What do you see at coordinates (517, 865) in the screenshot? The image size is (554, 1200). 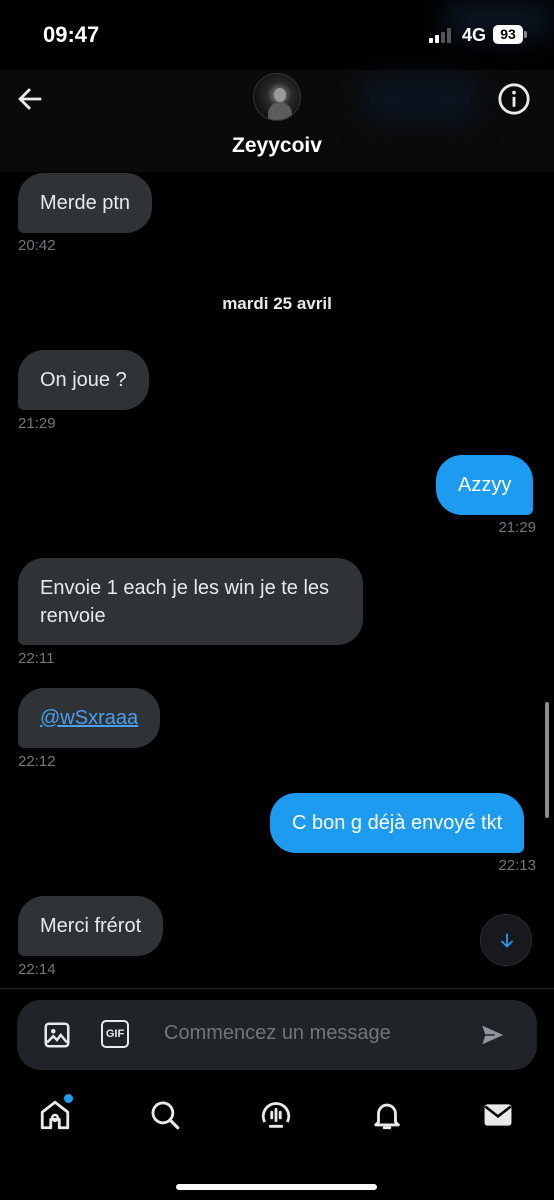 I see `message-time: 22:13` at bounding box center [517, 865].